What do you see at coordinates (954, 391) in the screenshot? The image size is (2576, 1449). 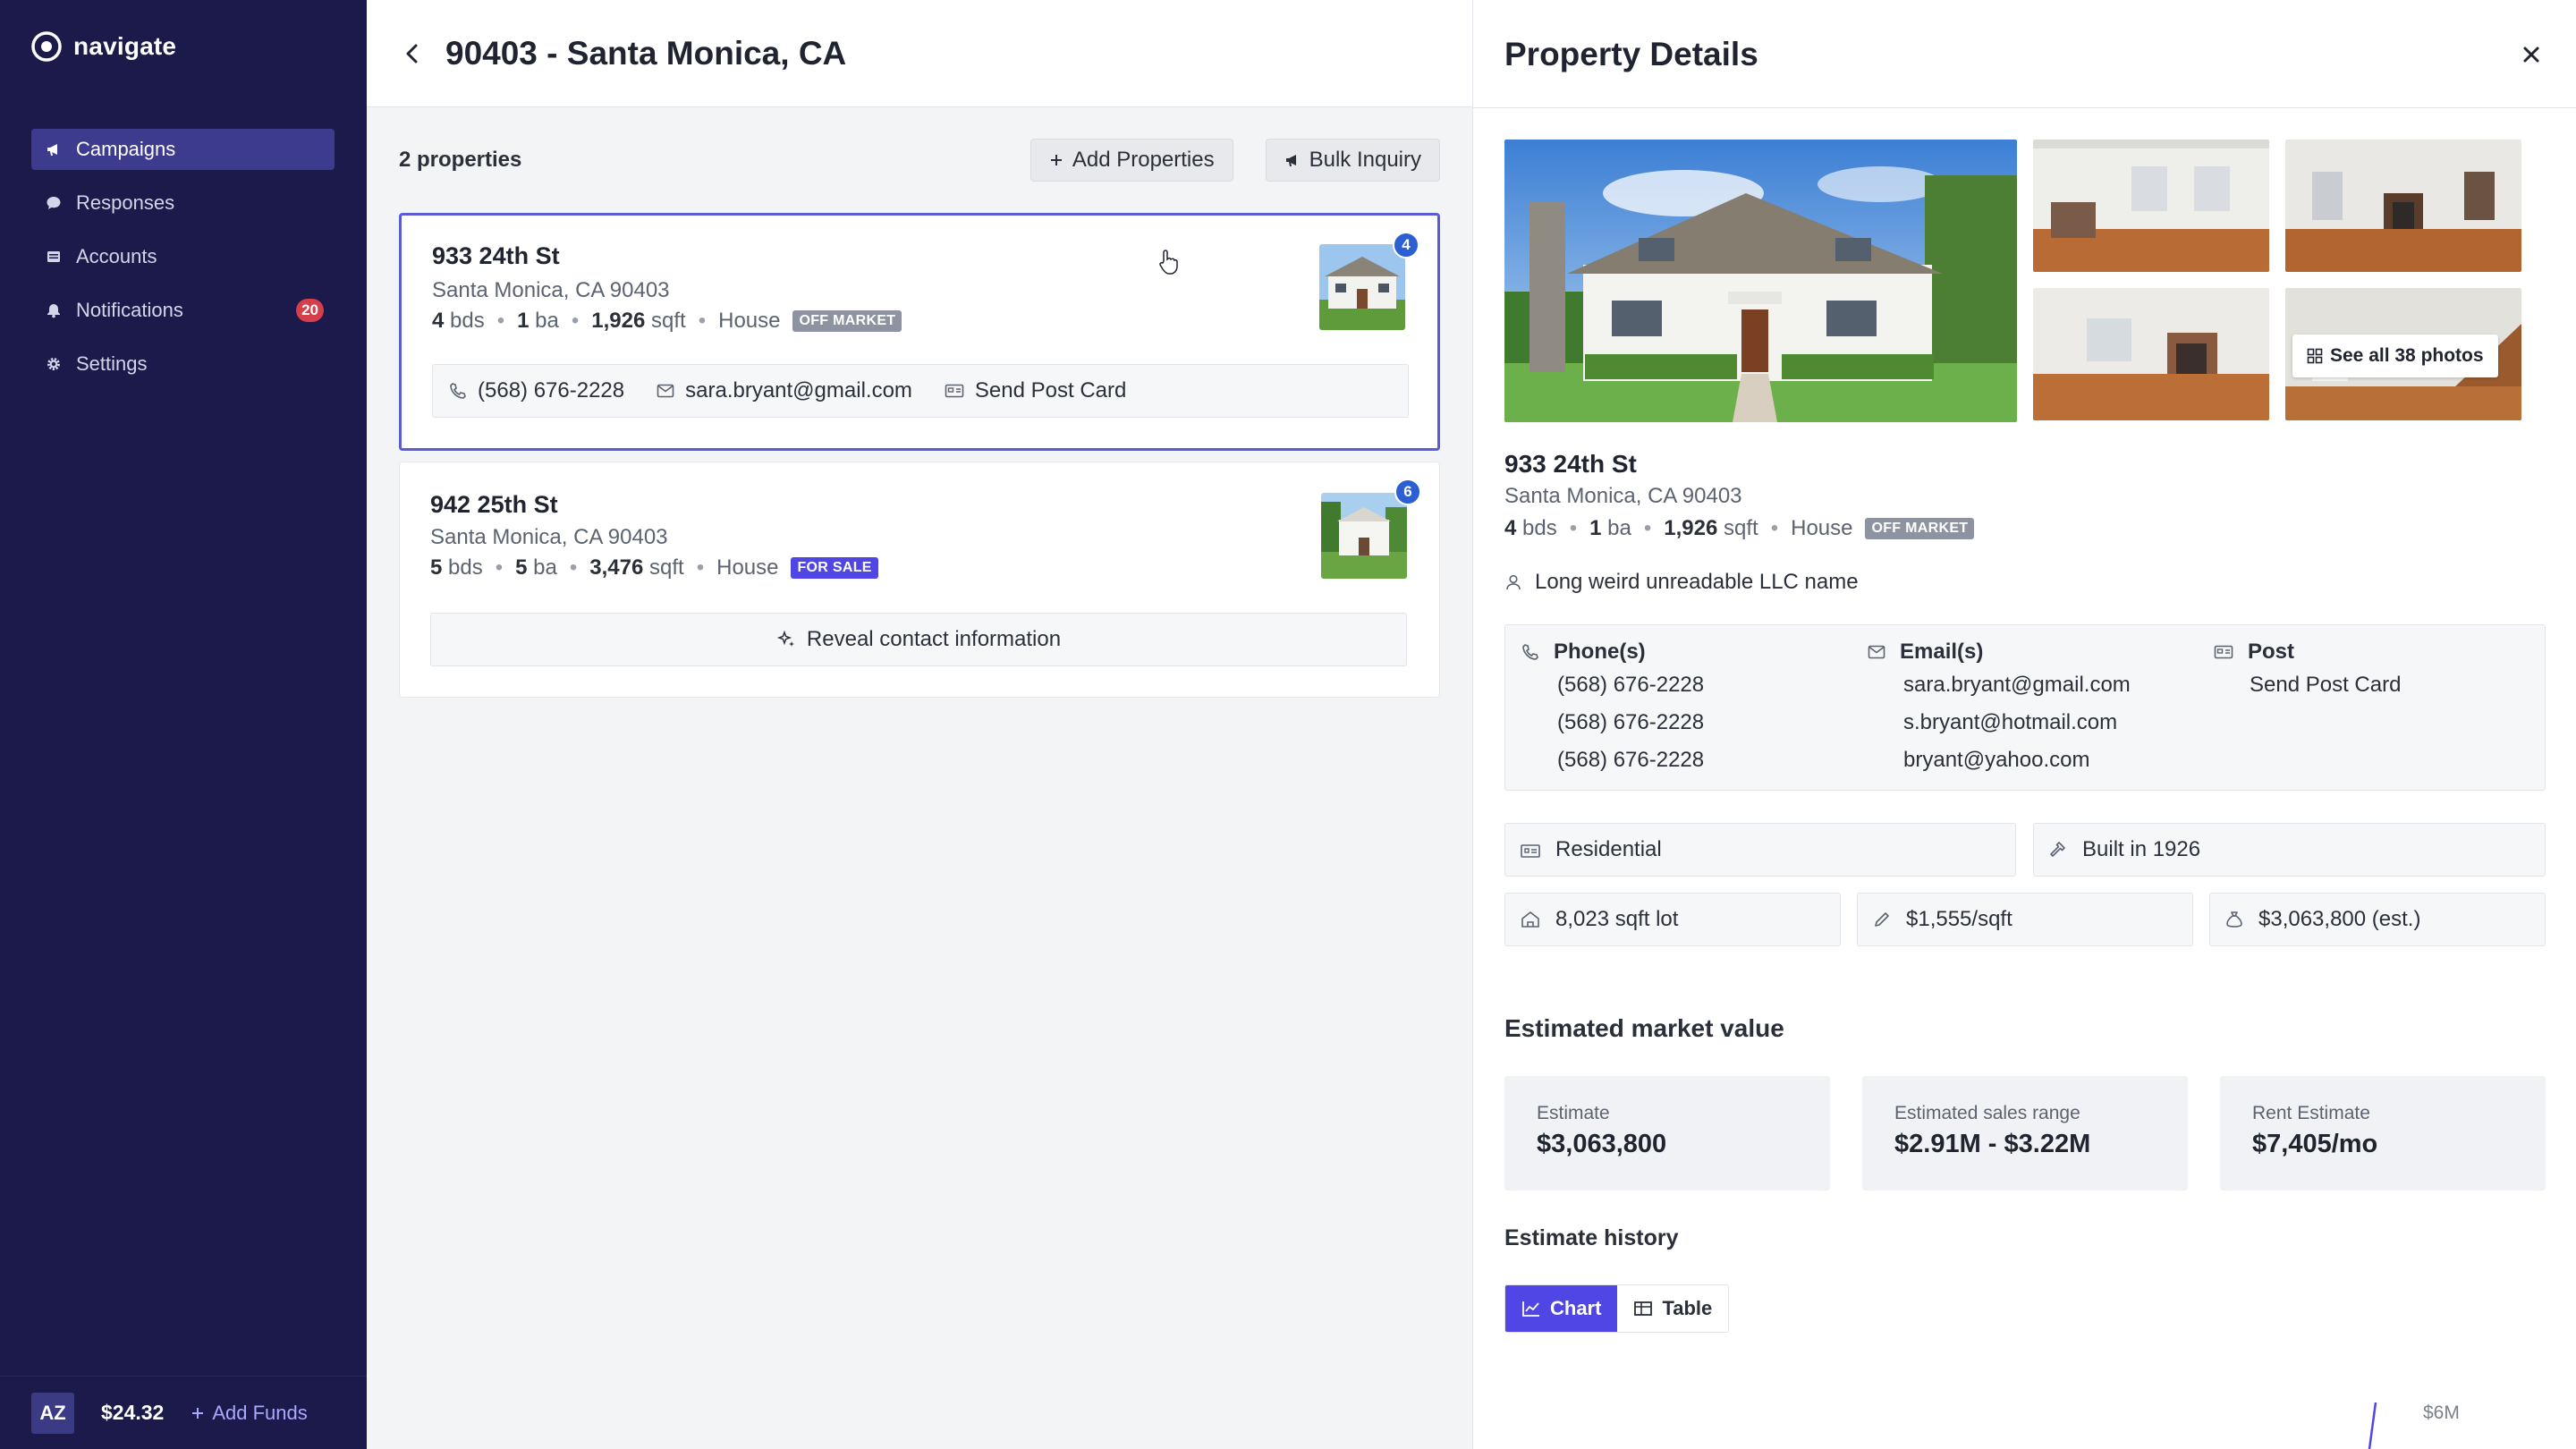 I see `postcard-icon` at bounding box center [954, 391].